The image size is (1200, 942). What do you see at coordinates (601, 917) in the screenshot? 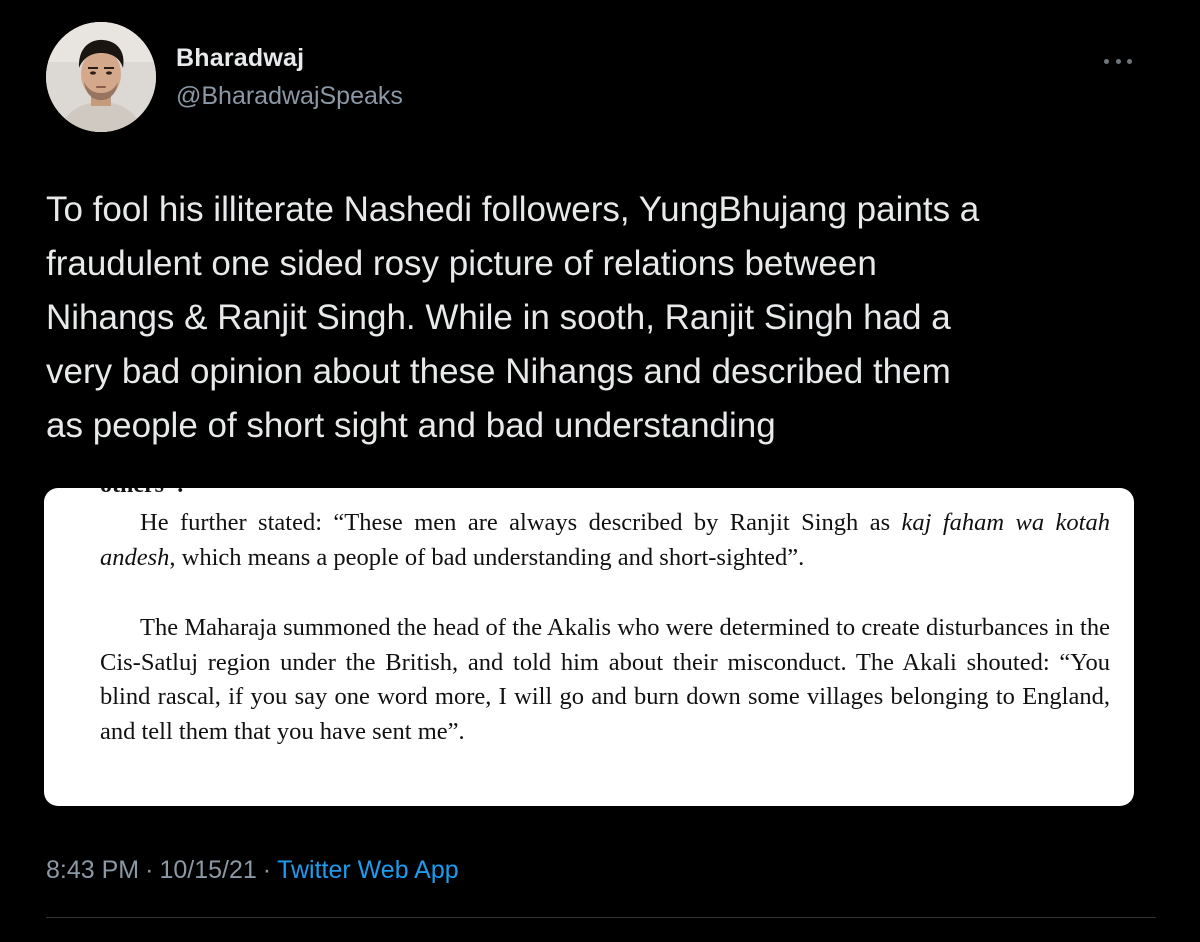
I see `divider` at bounding box center [601, 917].